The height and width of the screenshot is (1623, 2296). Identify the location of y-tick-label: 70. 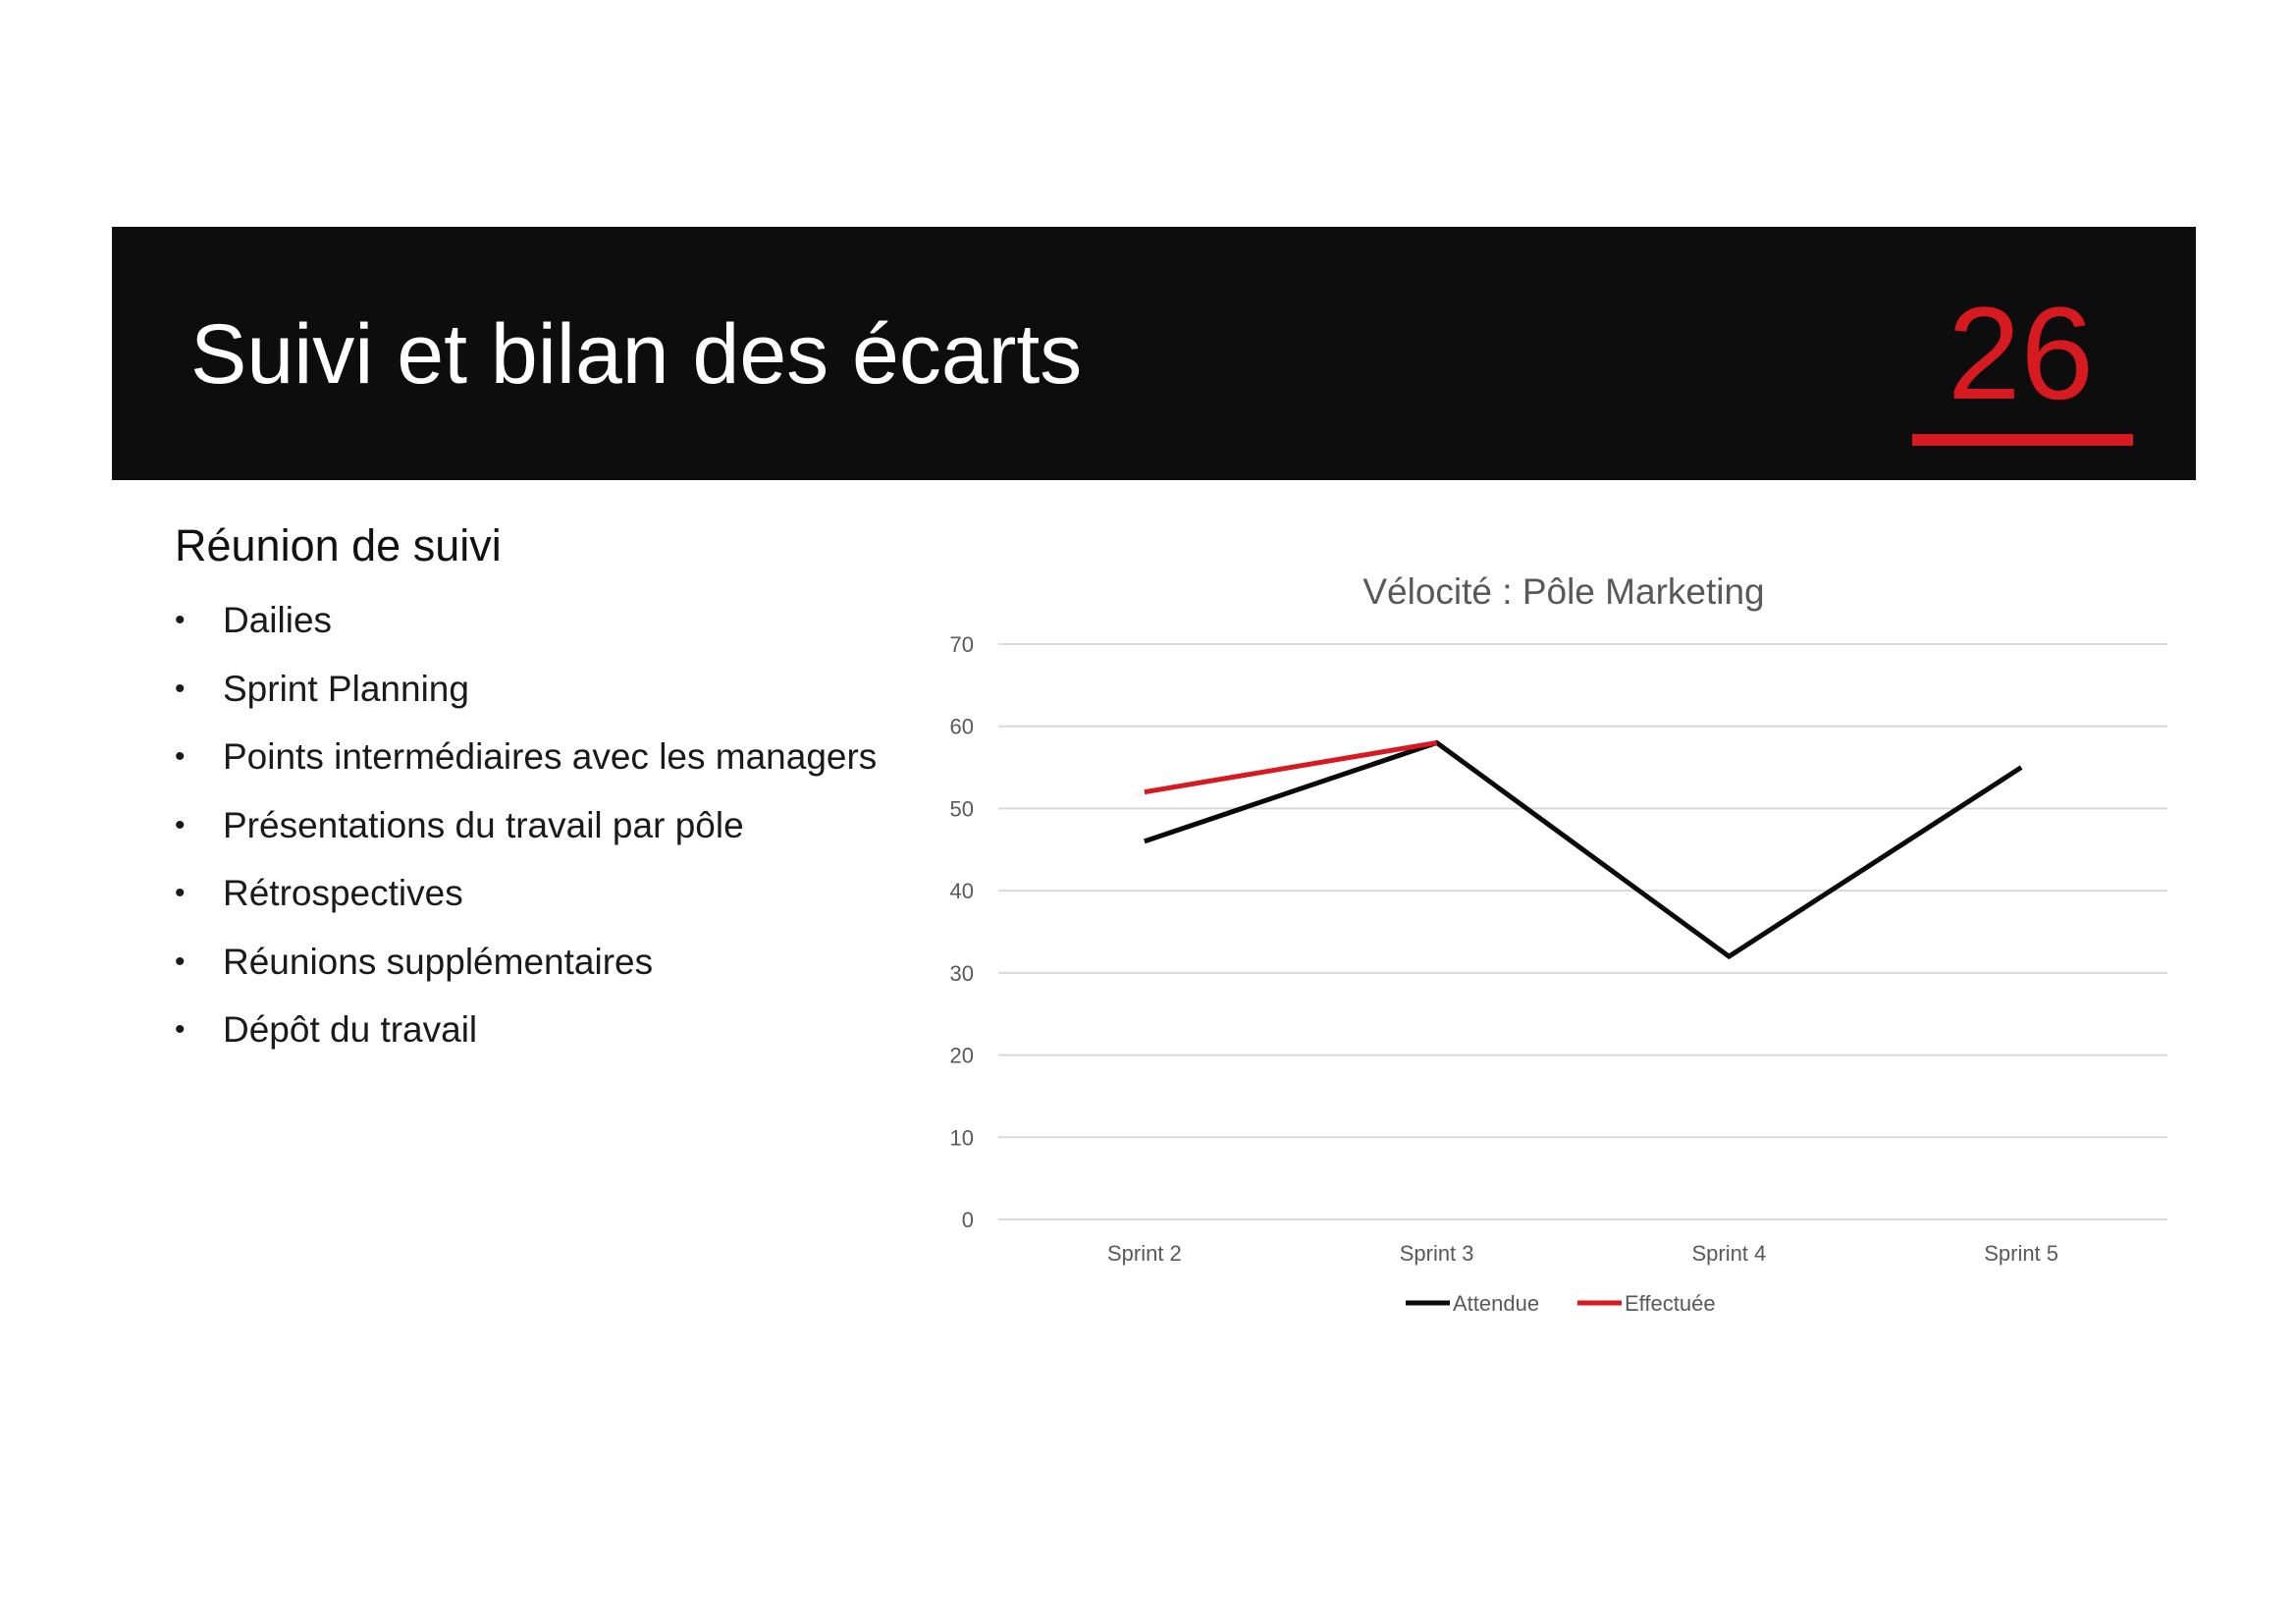
(962, 644).